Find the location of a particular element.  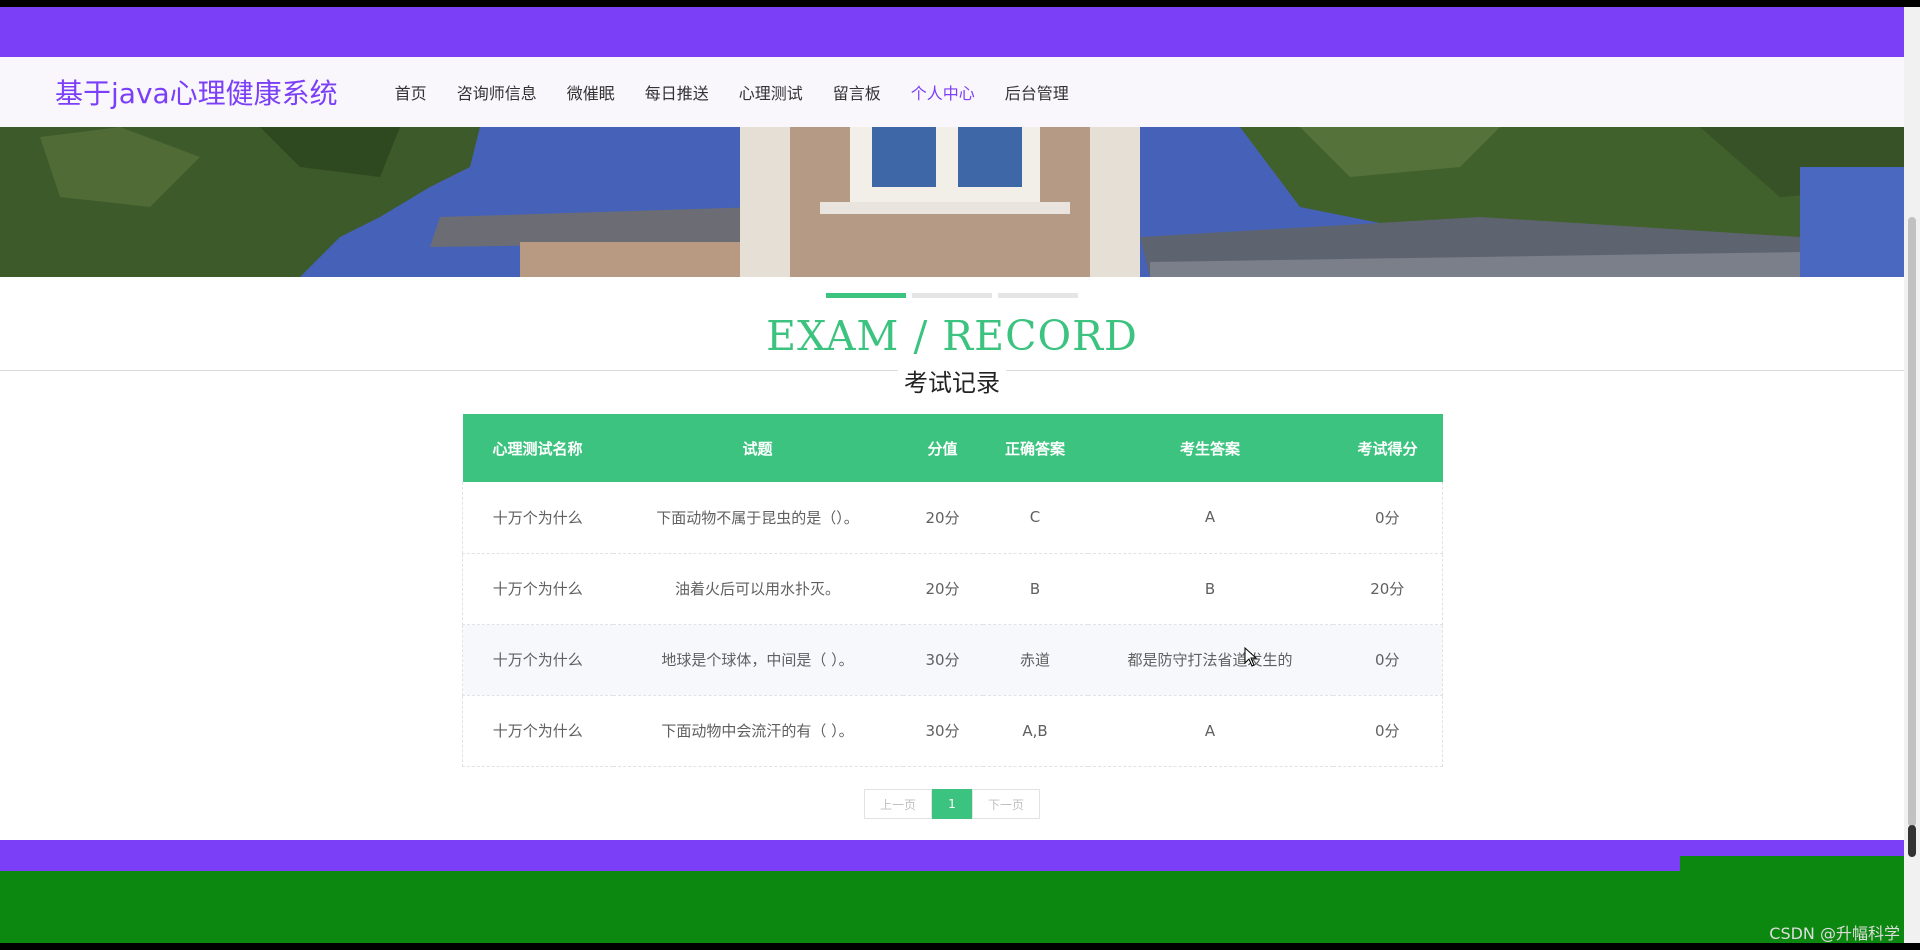

green-overlay-notch is located at coordinates (1792, 864).